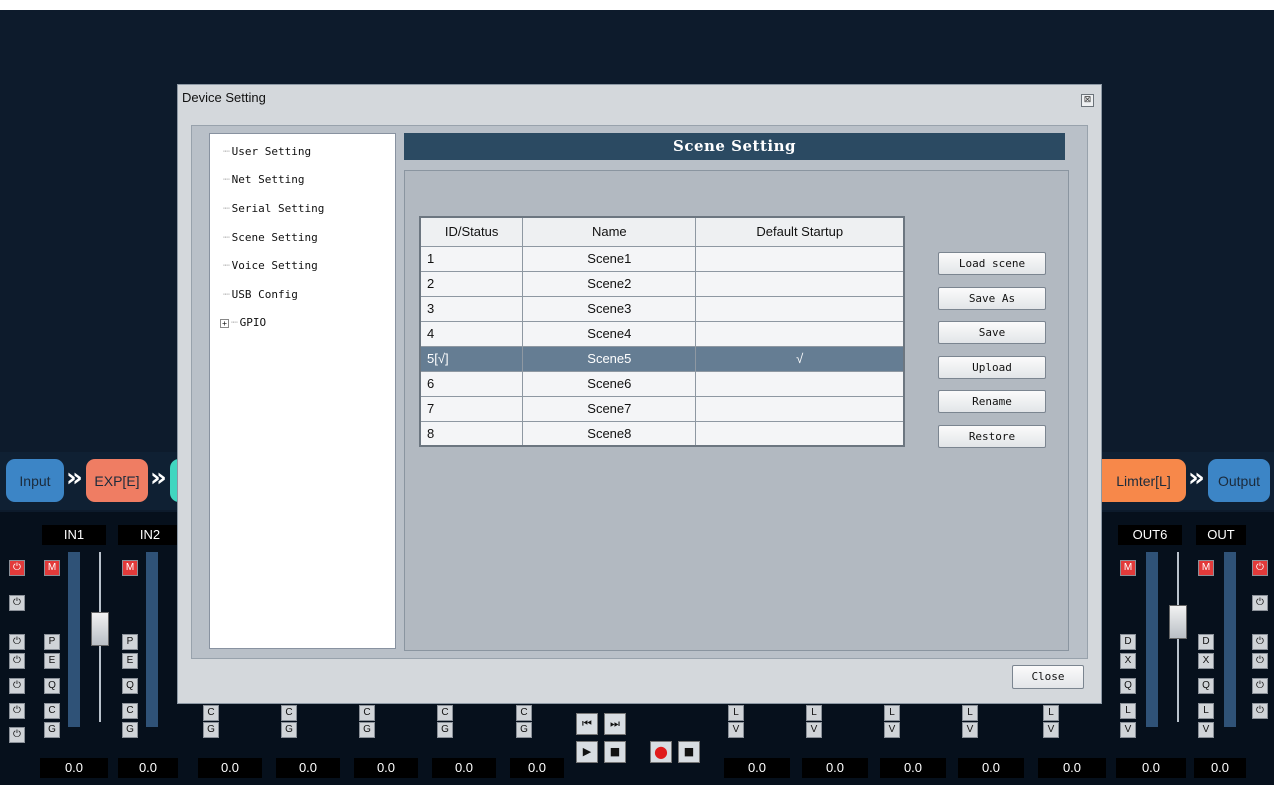  Describe the element at coordinates (662, 258) in the screenshot. I see `table-row: 1 Scene1` at that location.